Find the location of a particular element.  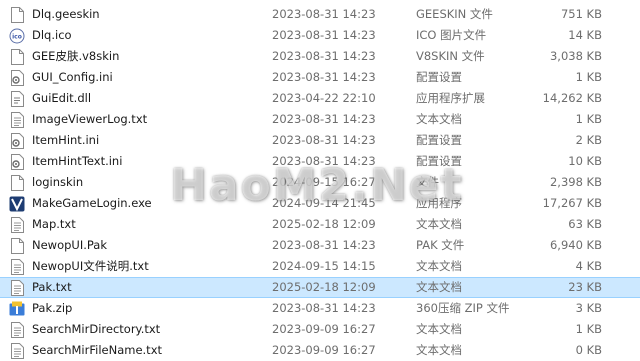

file-name: ItemHint.ini is located at coordinates (66, 140).